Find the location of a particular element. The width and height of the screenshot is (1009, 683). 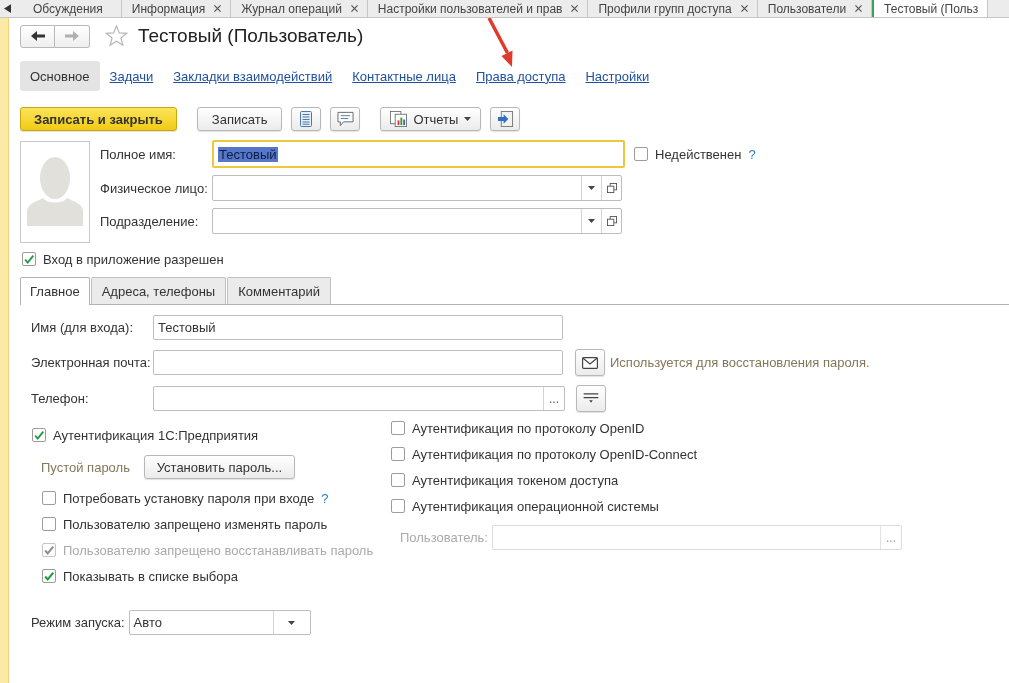

checkbox-label: Аутентификация 1С:Предприятия is located at coordinates (156, 435).